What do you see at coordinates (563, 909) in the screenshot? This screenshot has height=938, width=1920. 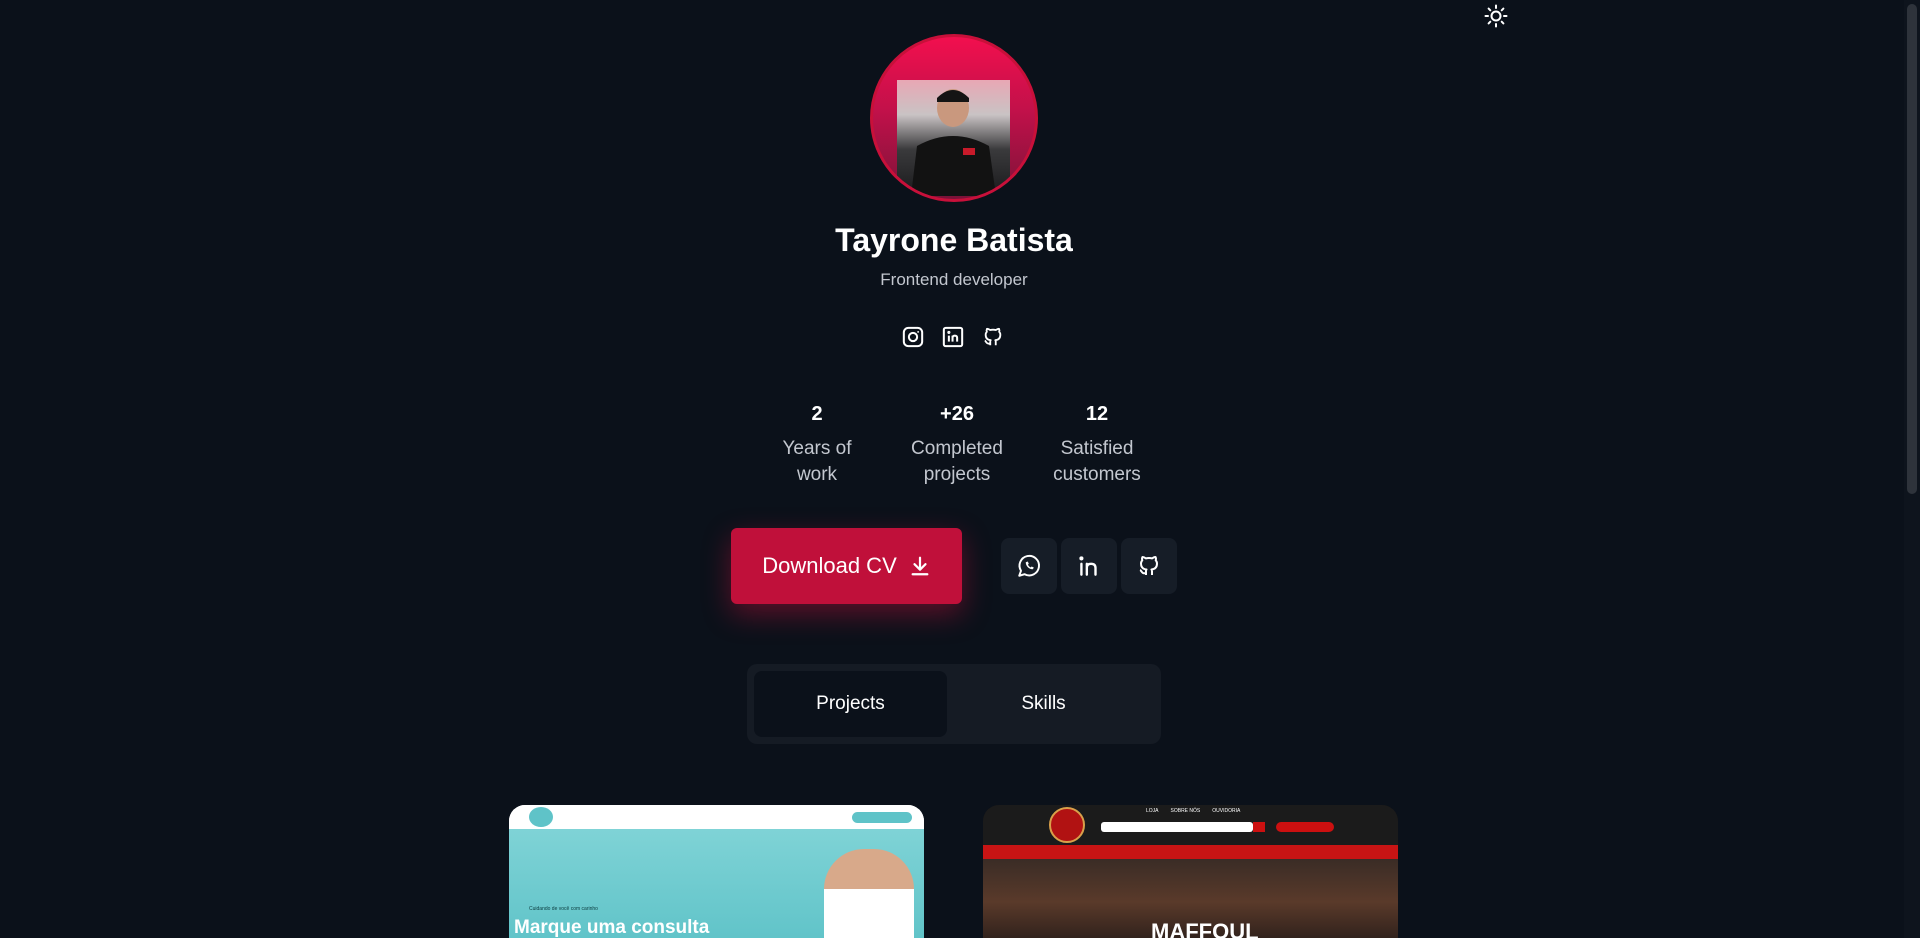 I see `project-caption: Cuidando de você com carinho` at bounding box center [563, 909].